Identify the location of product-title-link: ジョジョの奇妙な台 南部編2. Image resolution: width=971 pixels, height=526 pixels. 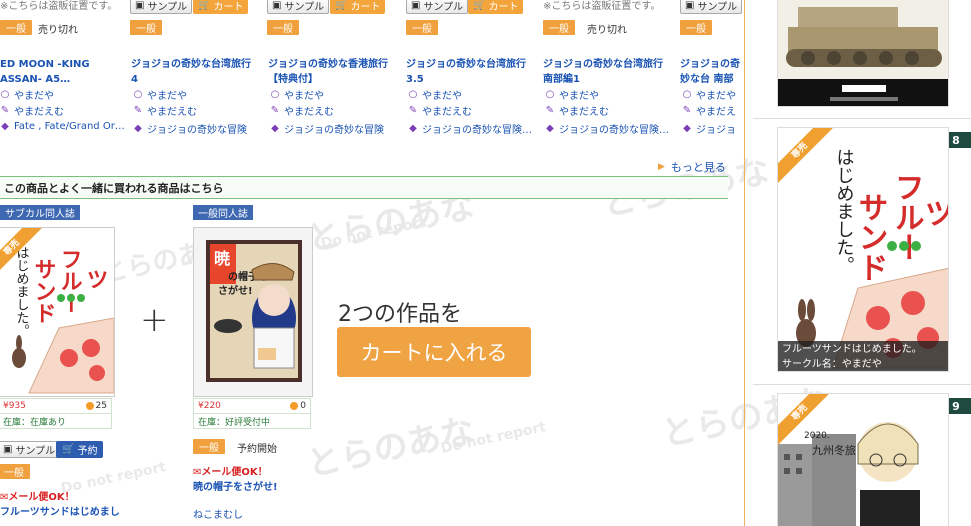
(711, 72).